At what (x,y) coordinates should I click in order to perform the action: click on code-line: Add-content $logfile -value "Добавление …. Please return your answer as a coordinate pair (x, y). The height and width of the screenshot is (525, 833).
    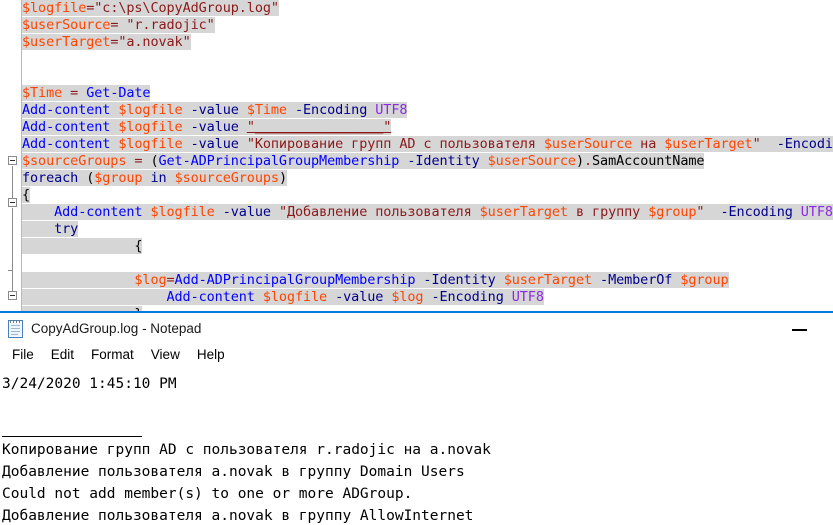
    Looking at the image, I should click on (427, 212).